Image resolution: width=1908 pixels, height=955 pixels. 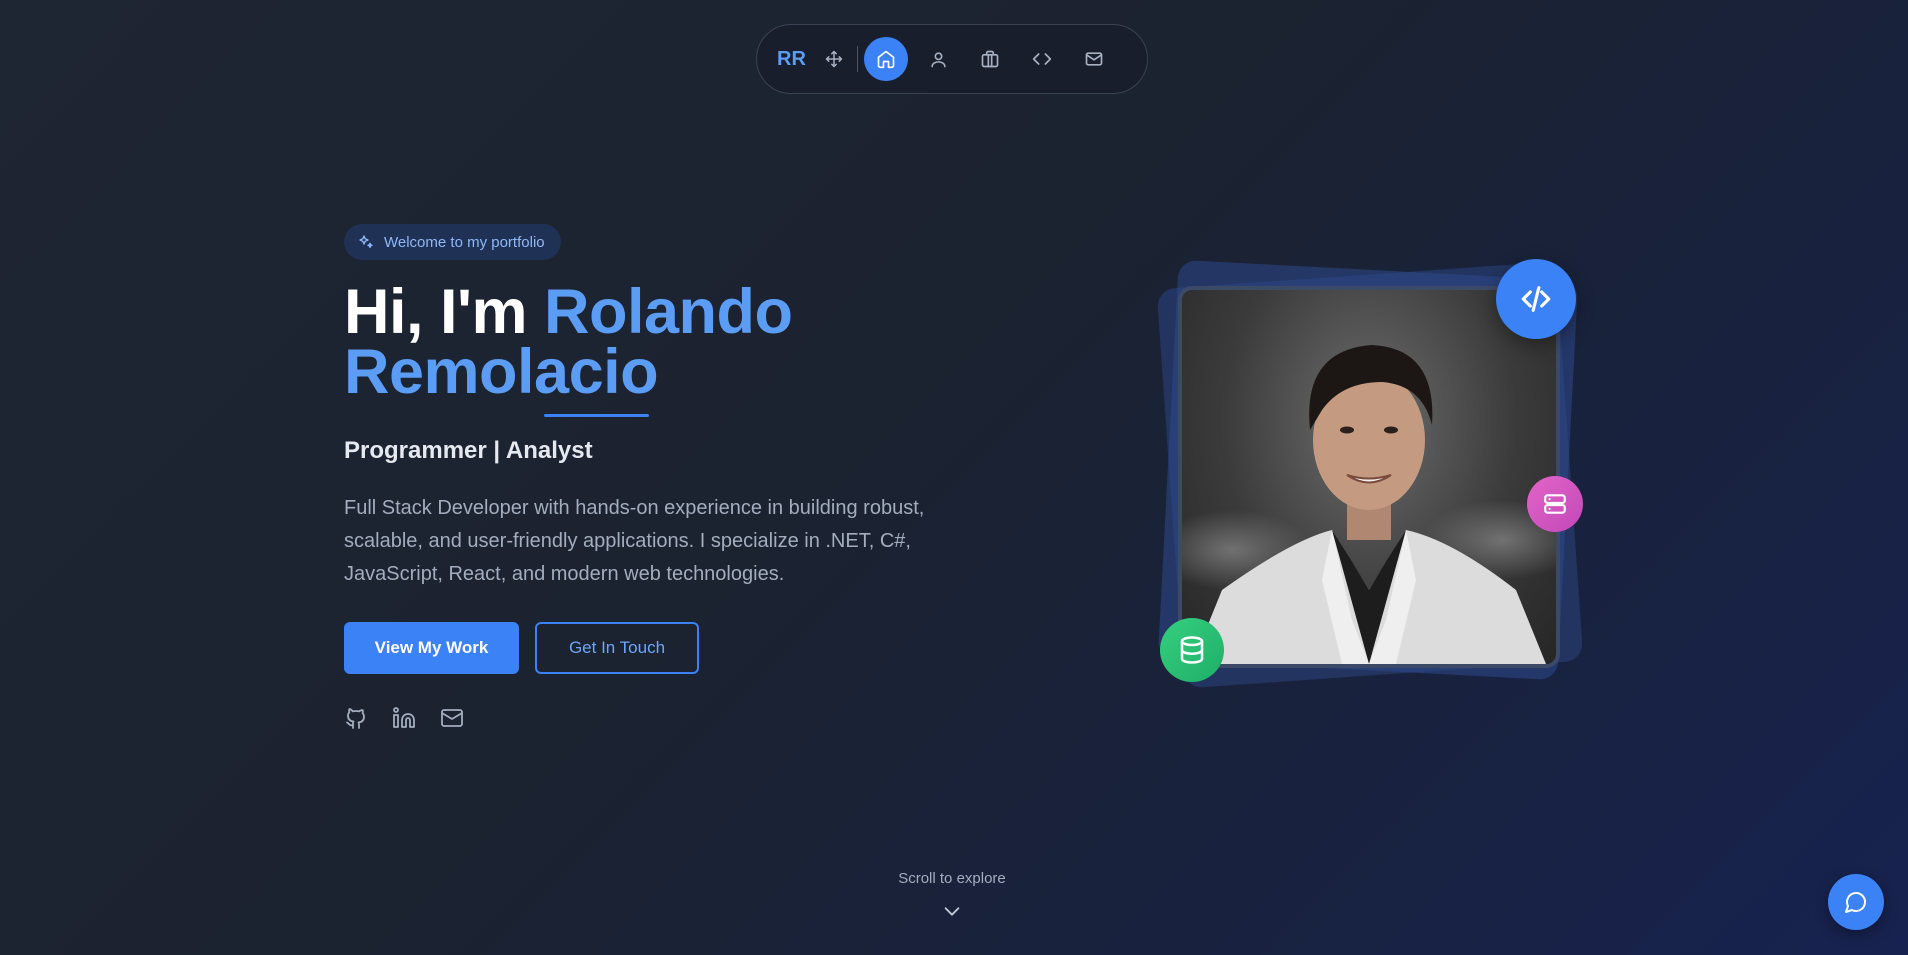 I want to click on brand-logo: RR, so click(x=794, y=59).